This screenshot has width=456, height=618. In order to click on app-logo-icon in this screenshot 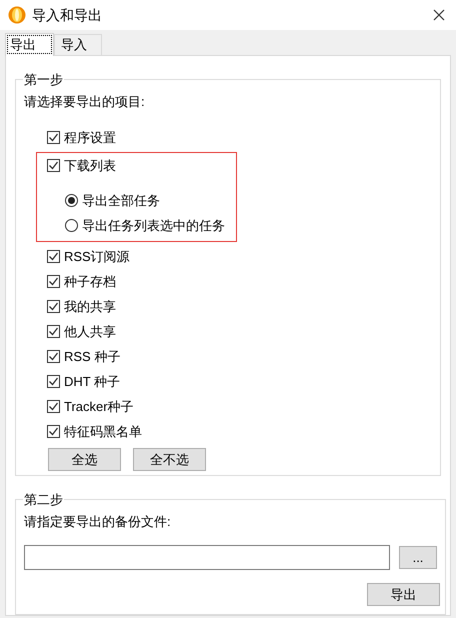, I will do `click(17, 15)`.